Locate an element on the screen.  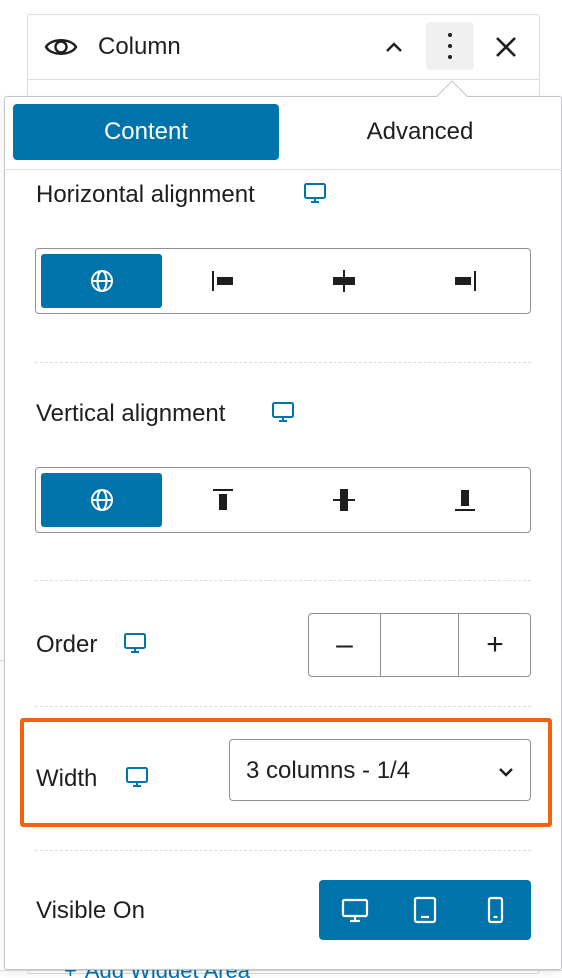
align-middle-icon is located at coordinates (343, 500).